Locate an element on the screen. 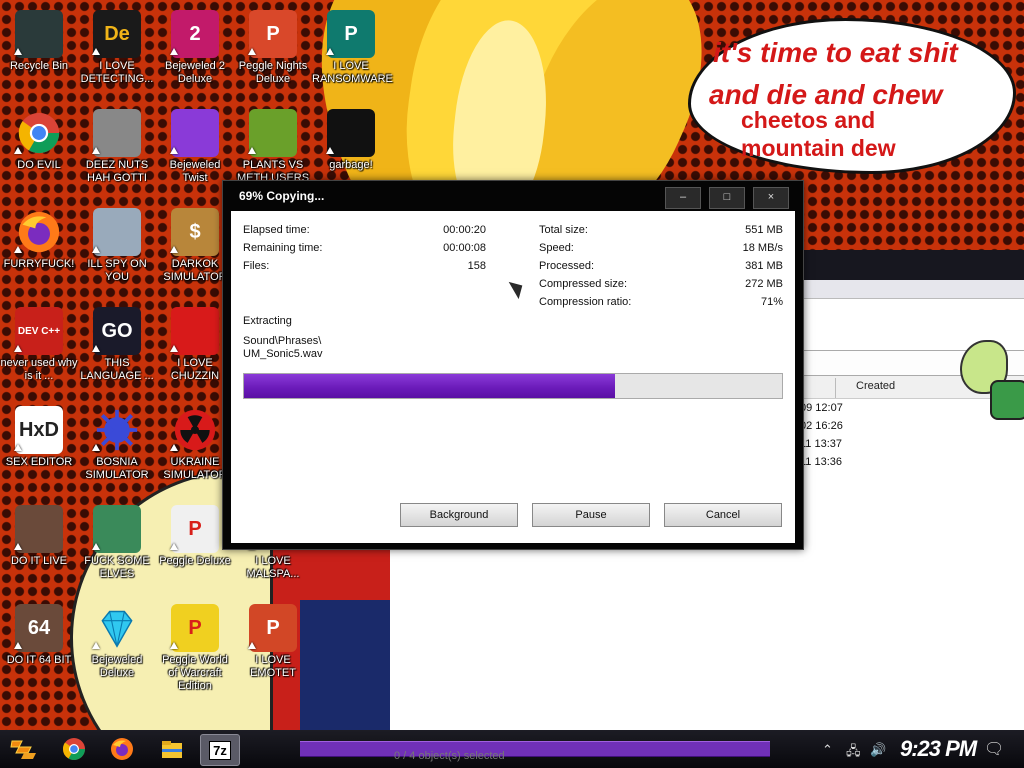  clock: 9:23 PM is located at coordinates (938, 749).